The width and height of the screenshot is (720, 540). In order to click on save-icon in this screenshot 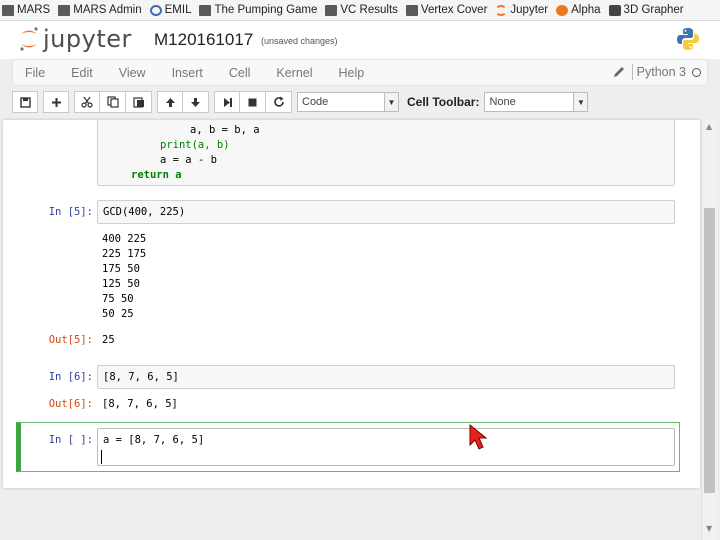, I will do `click(25, 102)`.